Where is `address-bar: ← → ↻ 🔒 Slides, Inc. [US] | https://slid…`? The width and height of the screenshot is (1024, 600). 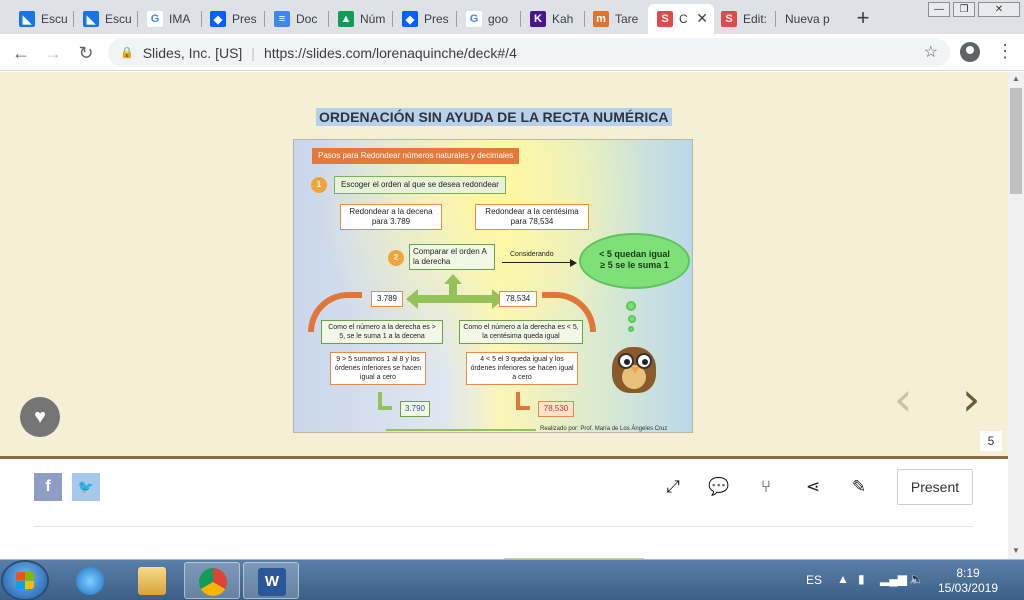 address-bar: ← → ↻ 🔒 Slides, Inc. [US] | https://slid… is located at coordinates (512, 52).